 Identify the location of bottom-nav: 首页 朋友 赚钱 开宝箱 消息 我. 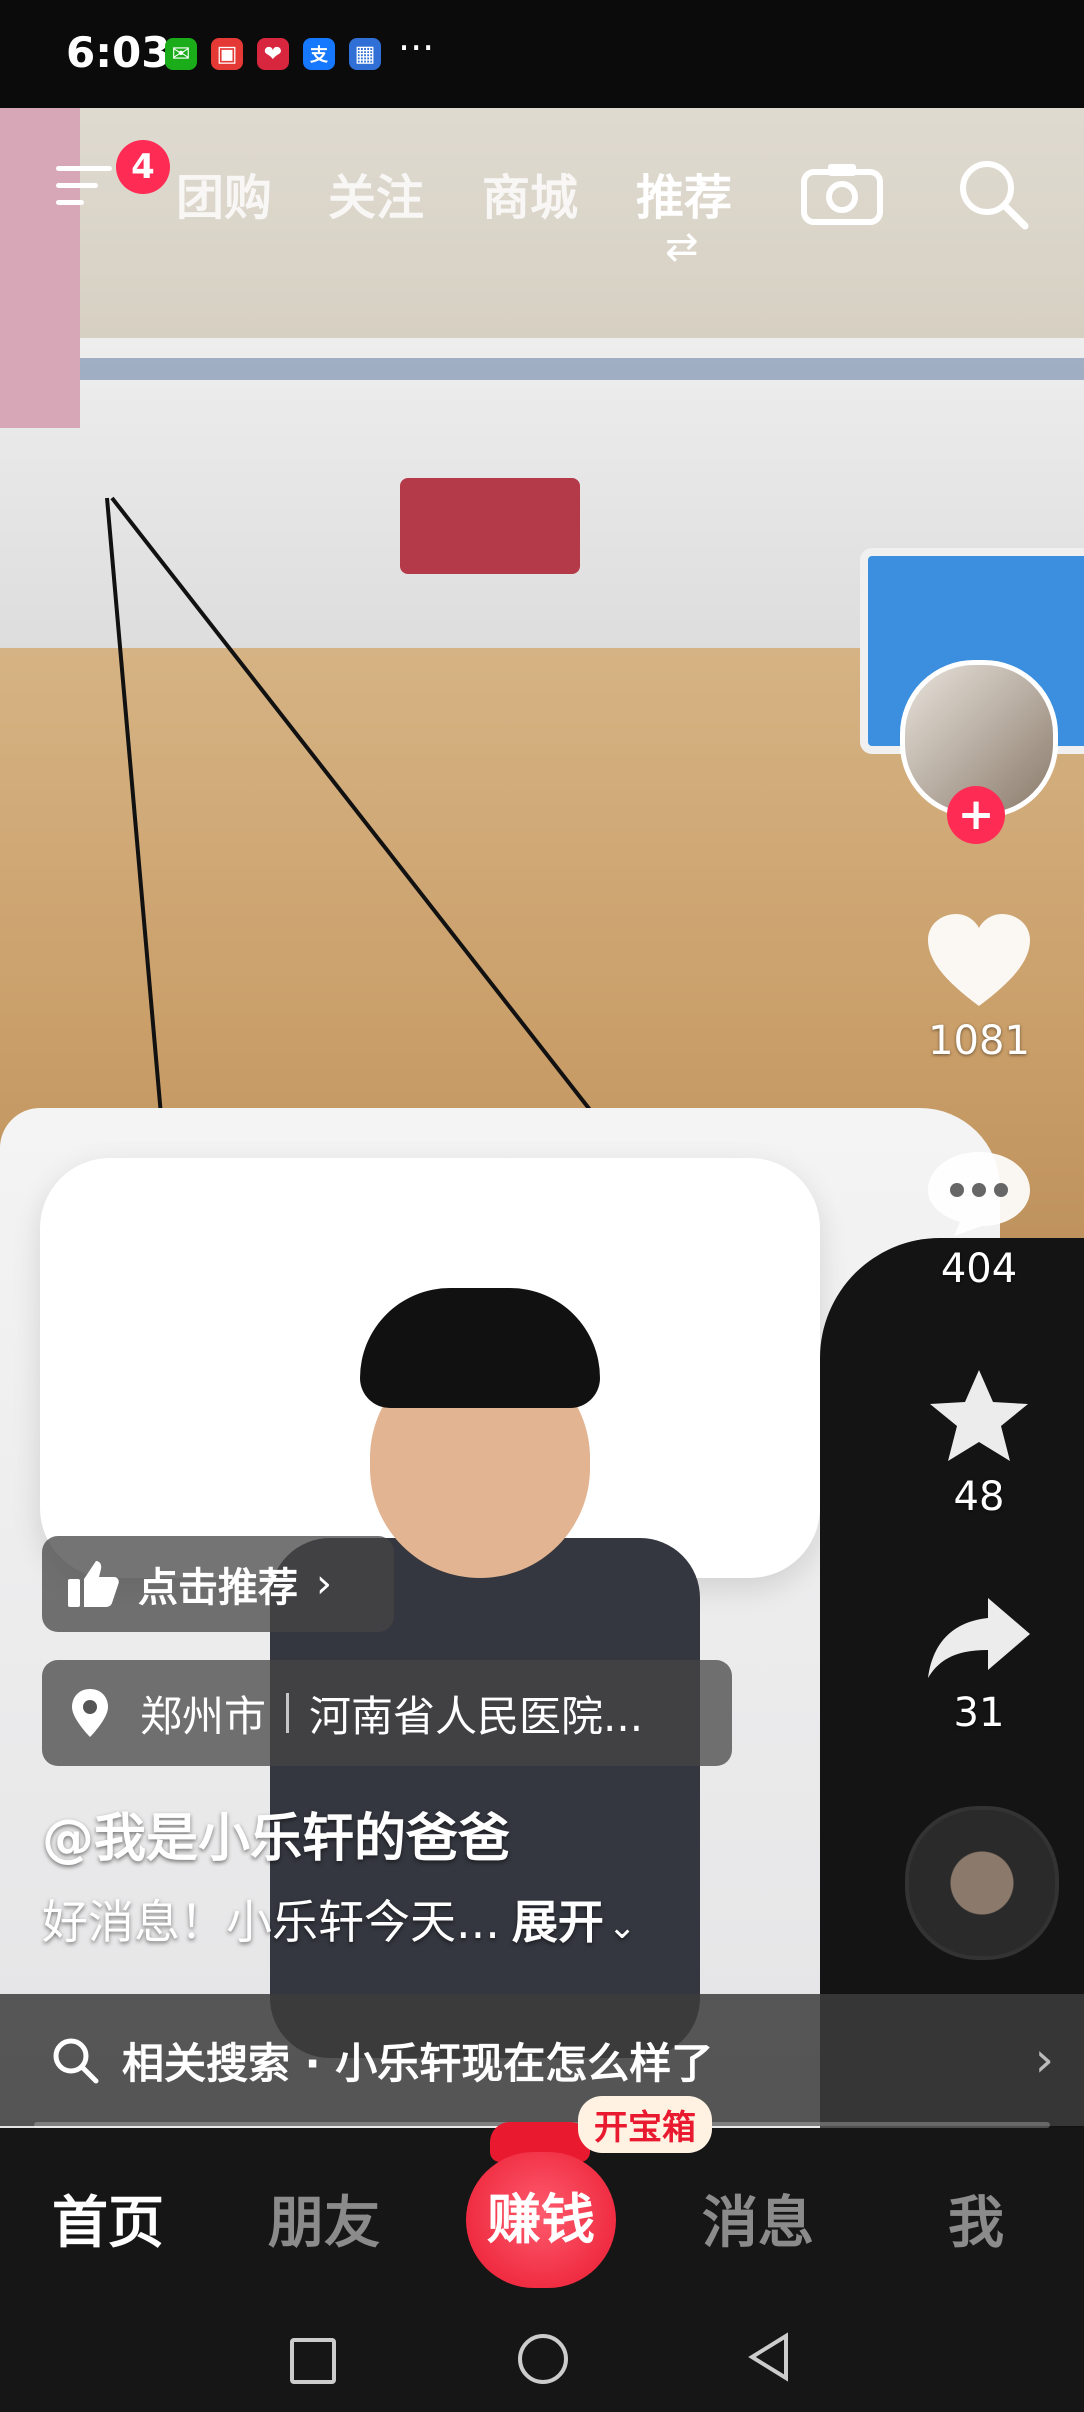
(542, 2202).